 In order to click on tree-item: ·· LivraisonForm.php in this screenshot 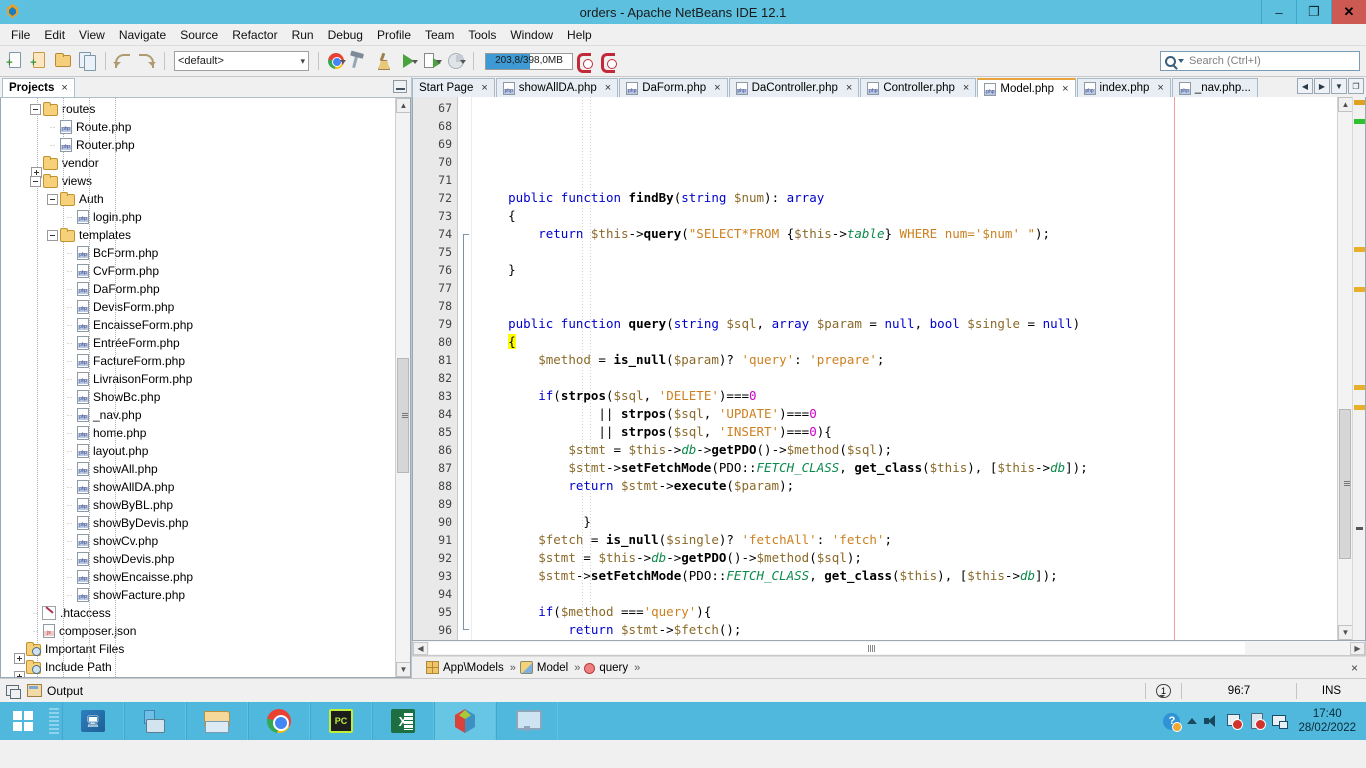, I will do `click(198, 379)`.